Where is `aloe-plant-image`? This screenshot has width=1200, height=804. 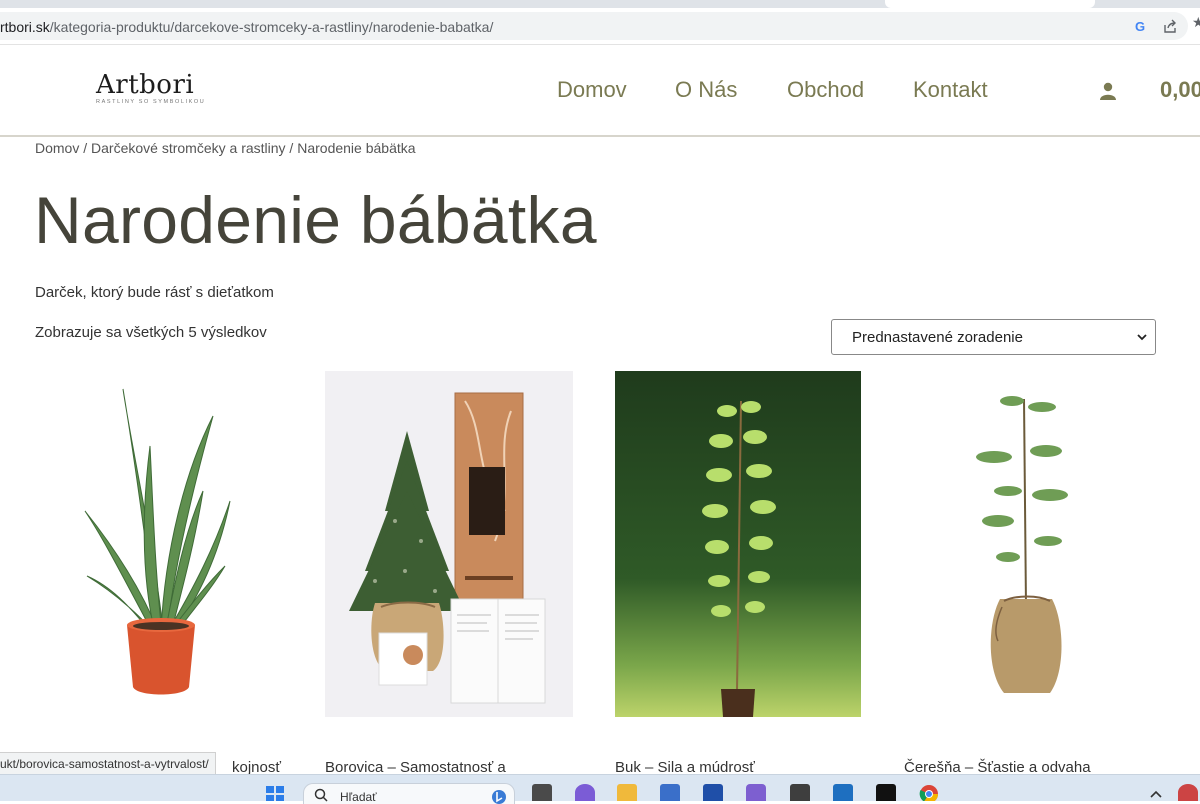
aloe-plant-image is located at coordinates (160, 544).